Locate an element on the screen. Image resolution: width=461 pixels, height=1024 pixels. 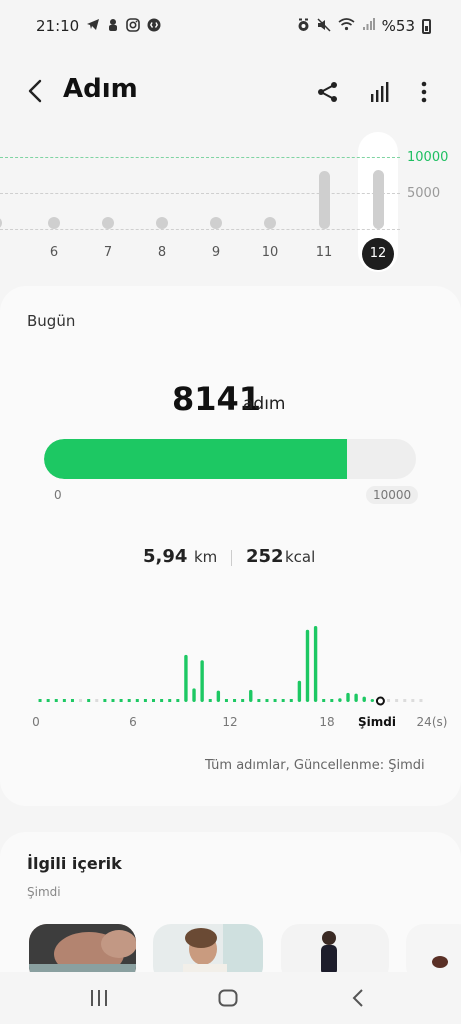
day-label: 5 is located at coordinates (5, 252).